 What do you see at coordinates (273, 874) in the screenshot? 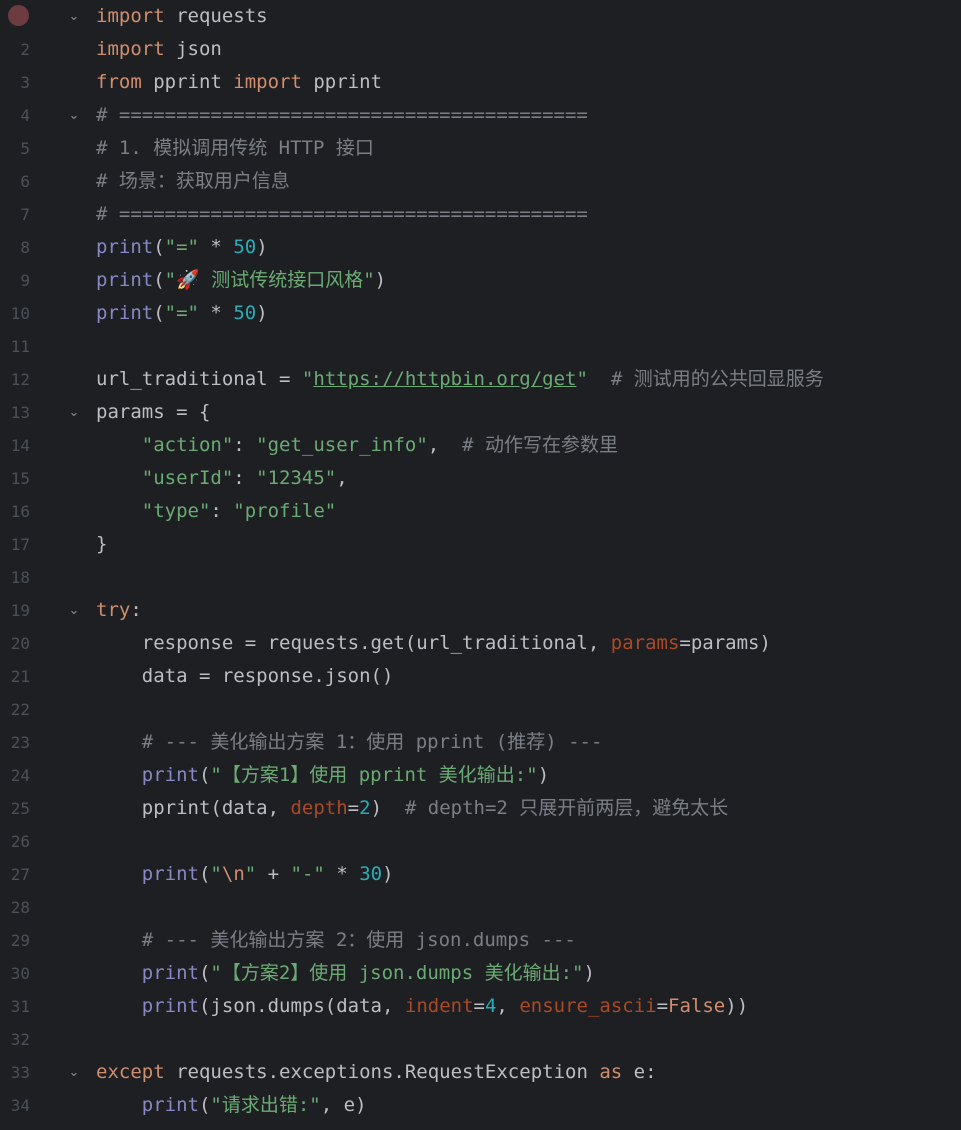
I see `code-token: +` at bounding box center [273, 874].